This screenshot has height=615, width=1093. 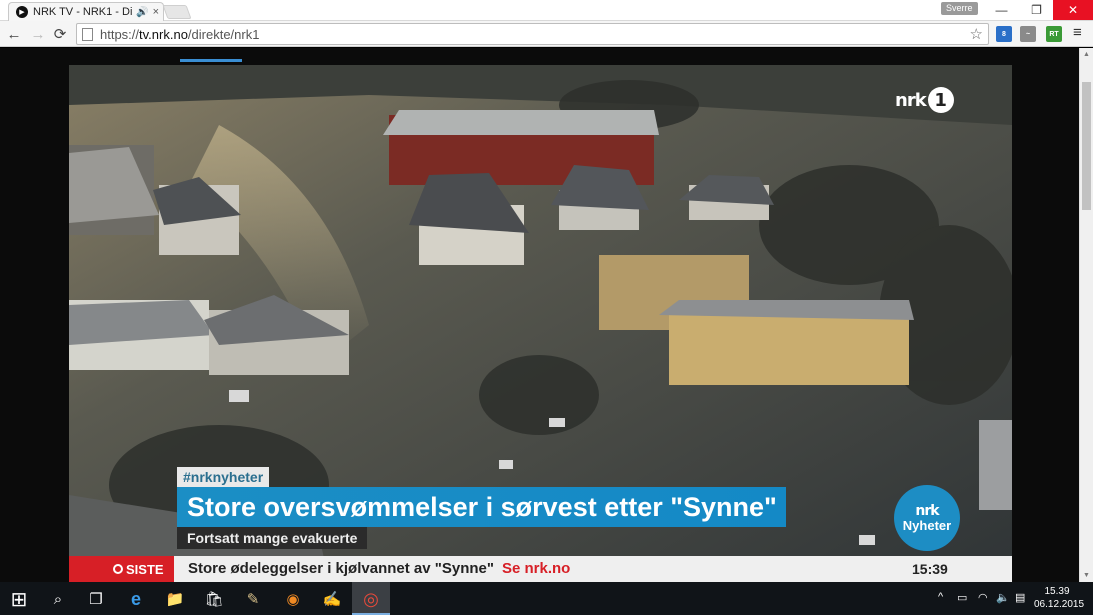 What do you see at coordinates (211, 60) in the screenshot?
I see `nav-active-indicator` at bounding box center [211, 60].